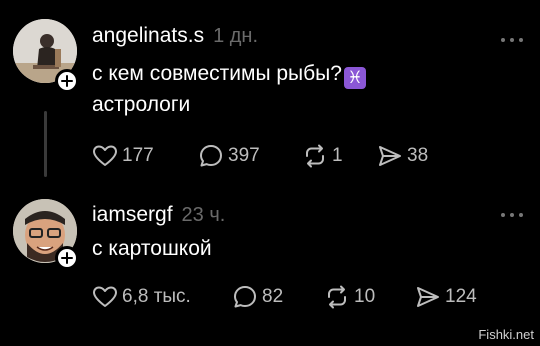  What do you see at coordinates (156, 296) in the screenshot?
I see `like-count: 6,8 тыс.` at bounding box center [156, 296].